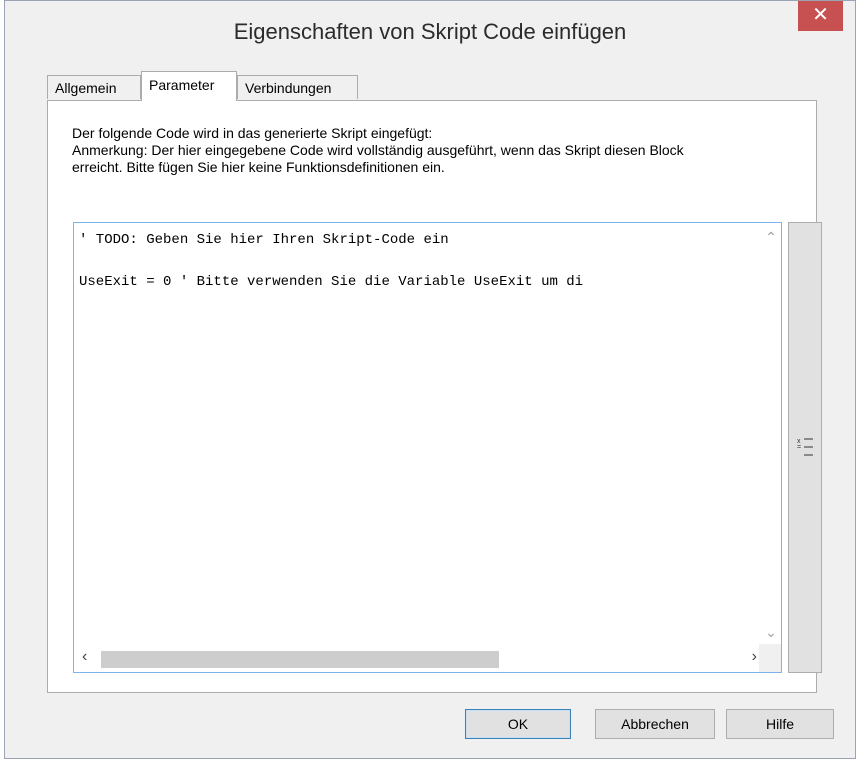  Describe the element at coordinates (771, 237) in the screenshot. I see `chevron-up-icon: ⌃` at that location.